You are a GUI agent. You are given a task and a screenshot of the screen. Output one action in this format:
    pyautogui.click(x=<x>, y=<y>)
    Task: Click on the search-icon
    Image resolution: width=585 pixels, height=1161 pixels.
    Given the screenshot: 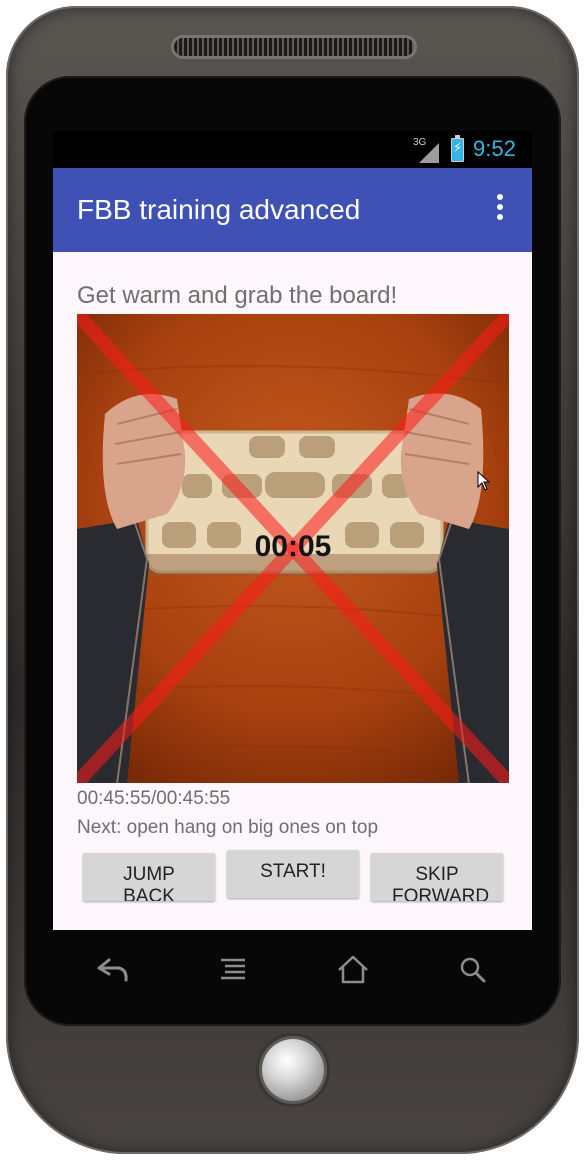 What is the action you would take?
    pyautogui.click(x=473, y=970)
    